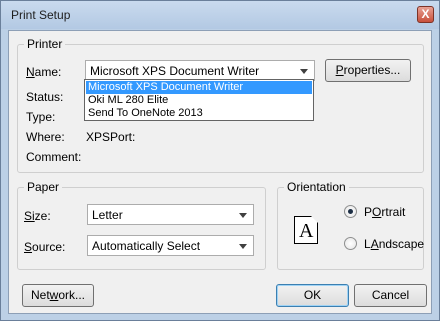 This screenshot has height=321, width=440. Describe the element at coordinates (41, 15) in the screenshot. I see `window-title: Print Setup` at that location.